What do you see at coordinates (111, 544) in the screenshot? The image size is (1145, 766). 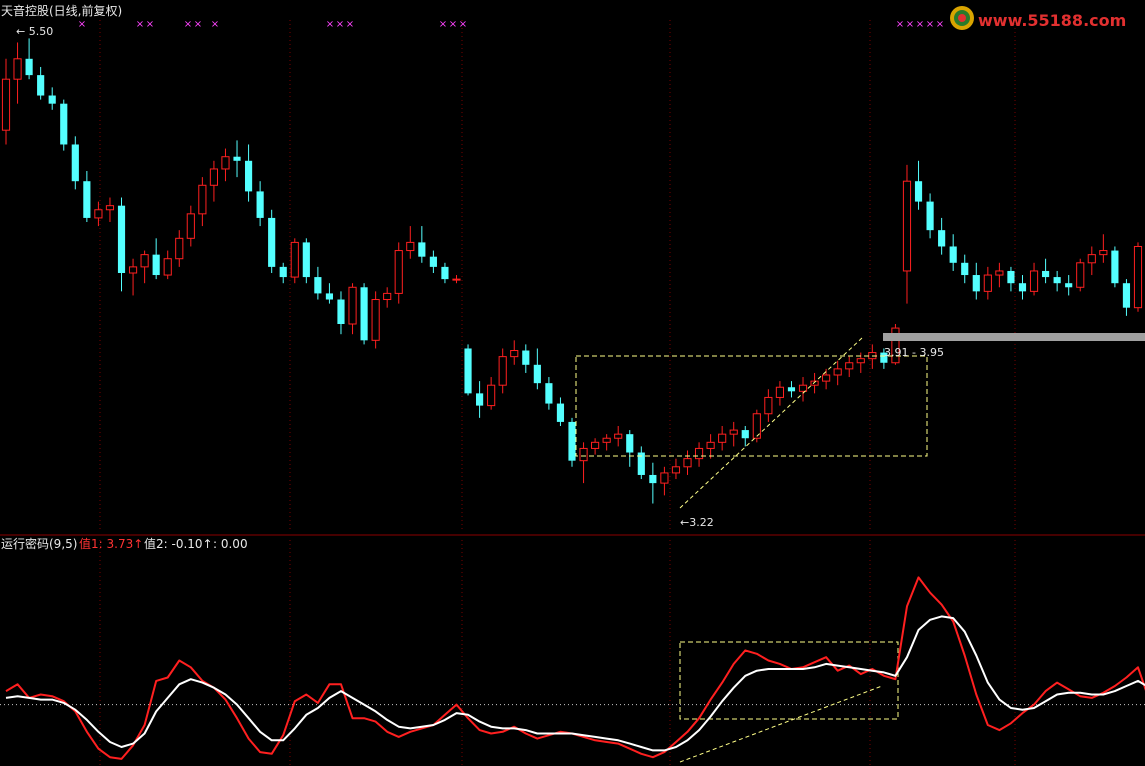 I see `indicator-value1: 值1: 3.73↑` at bounding box center [111, 544].